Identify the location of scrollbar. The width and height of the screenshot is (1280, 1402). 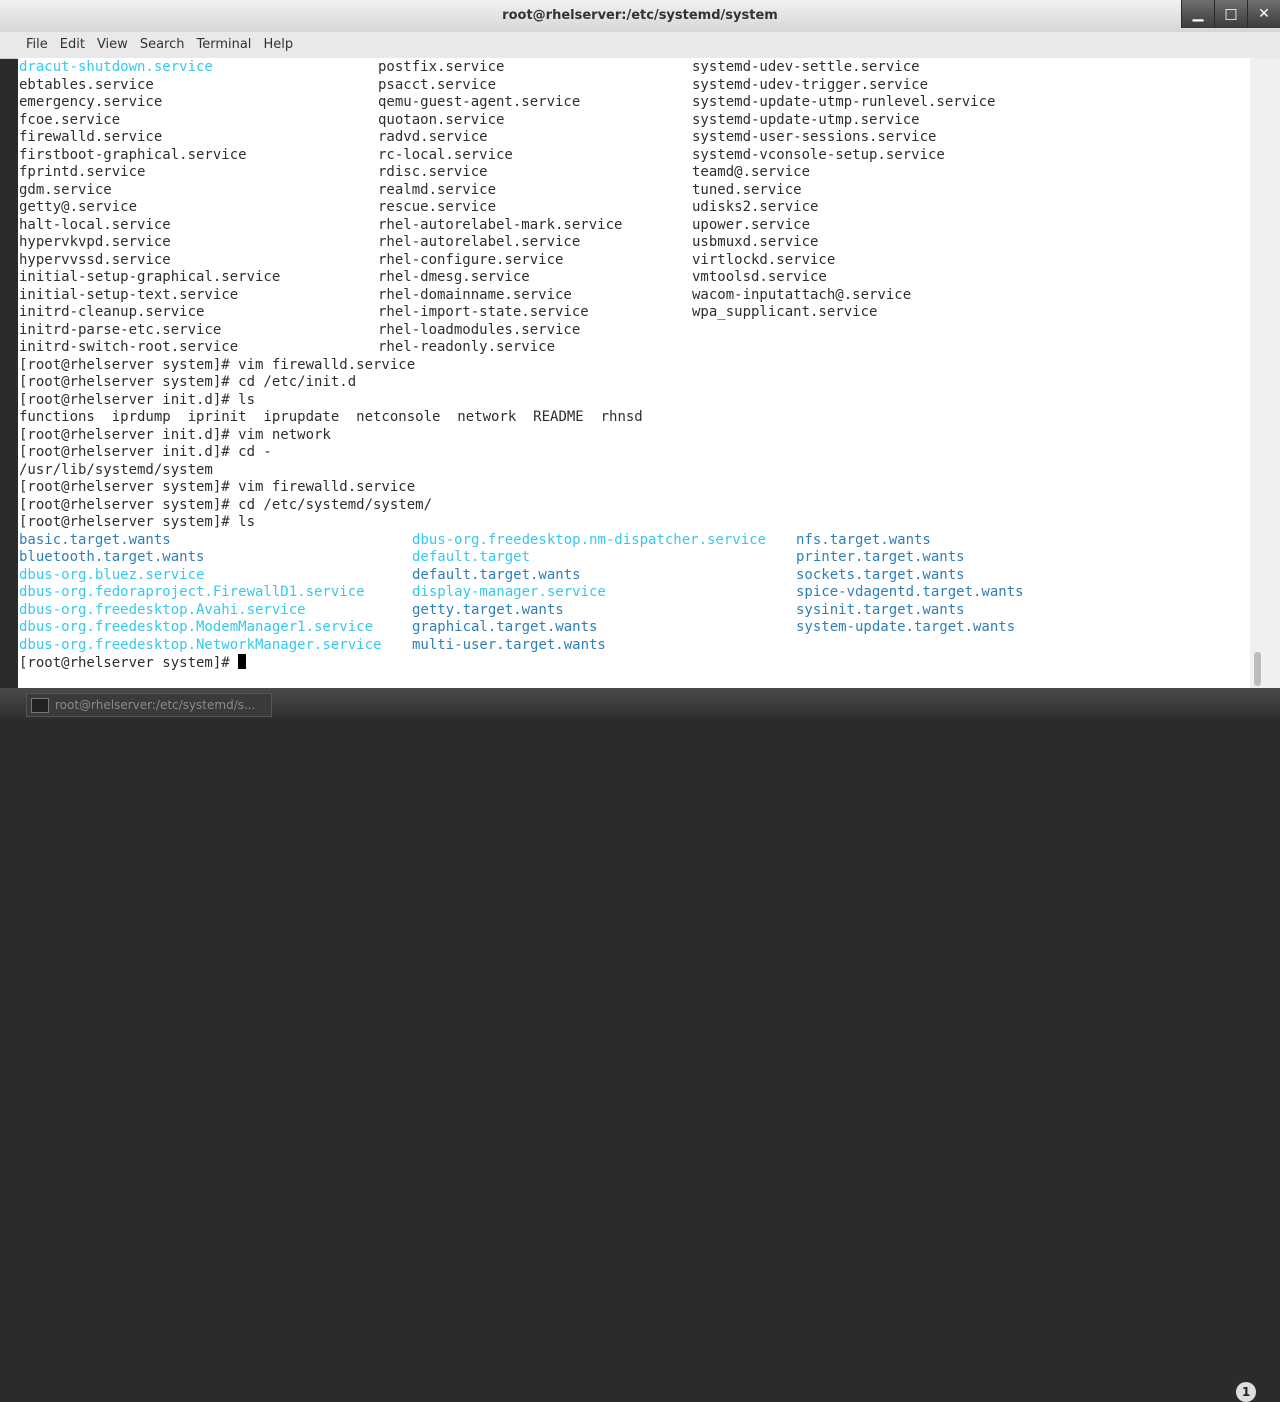
(1265, 373).